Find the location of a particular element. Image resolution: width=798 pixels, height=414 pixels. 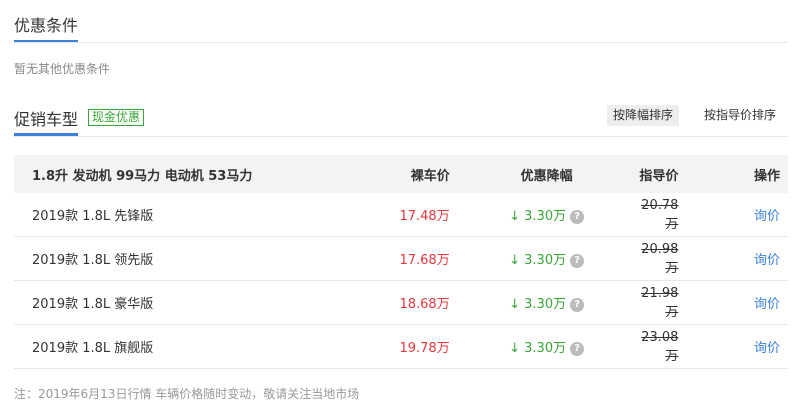

table-row: 2019款 1.8L 旗舰版 19.78万 ↓ 3.30万? 23.08万 询价 is located at coordinates (401, 347).